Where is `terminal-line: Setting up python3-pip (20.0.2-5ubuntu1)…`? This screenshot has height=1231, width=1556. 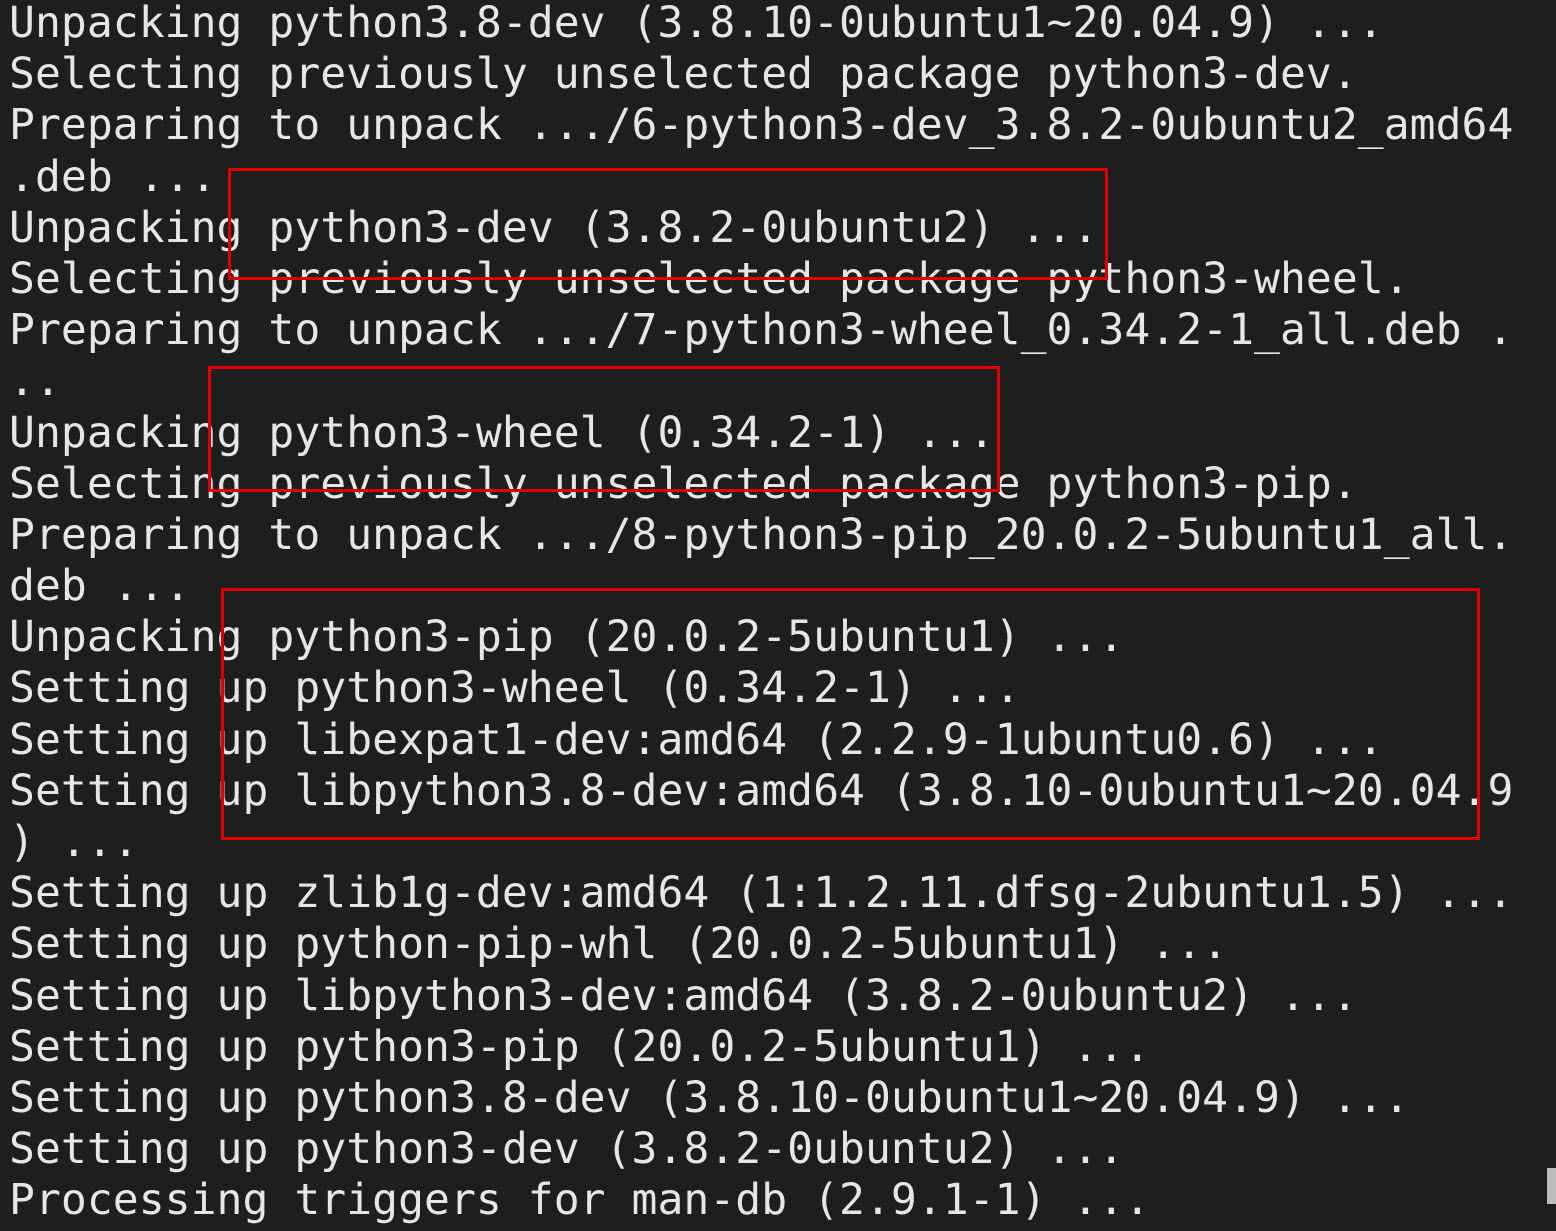
terminal-line: Setting up python3-pip (20.0.2-5ubuntu1)… is located at coordinates (580, 1046).